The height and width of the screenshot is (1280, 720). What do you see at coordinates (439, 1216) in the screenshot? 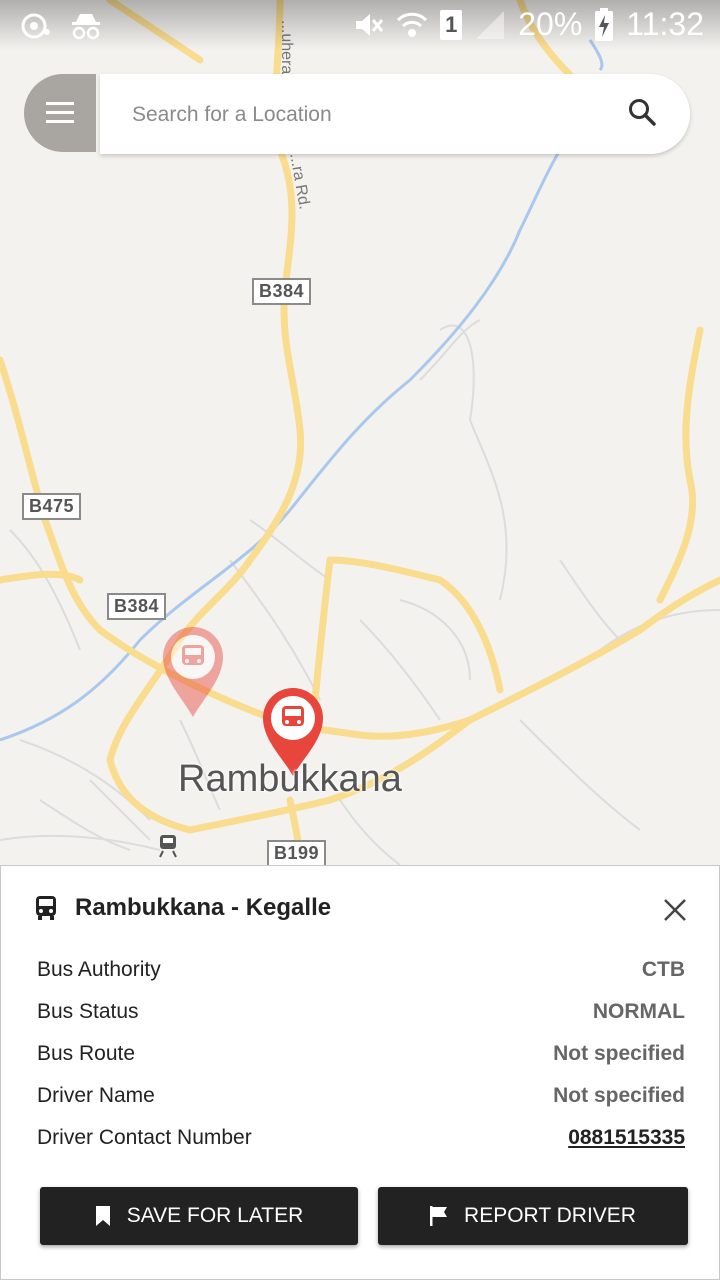
I see `flag-icon` at bounding box center [439, 1216].